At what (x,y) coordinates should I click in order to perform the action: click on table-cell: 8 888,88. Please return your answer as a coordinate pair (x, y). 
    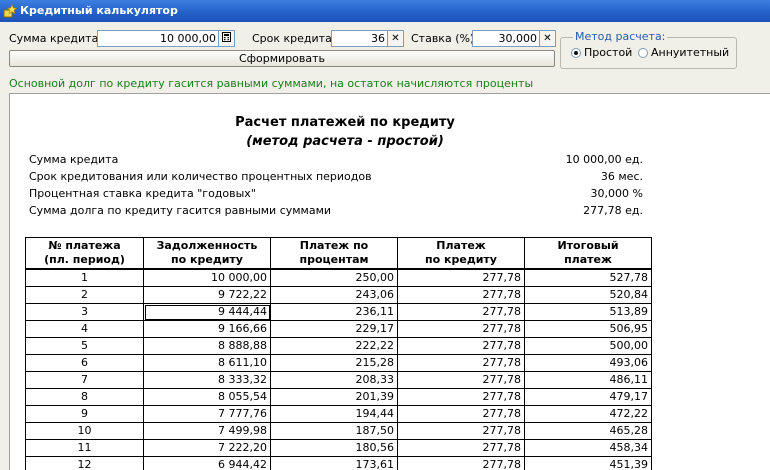
    Looking at the image, I should click on (207, 346).